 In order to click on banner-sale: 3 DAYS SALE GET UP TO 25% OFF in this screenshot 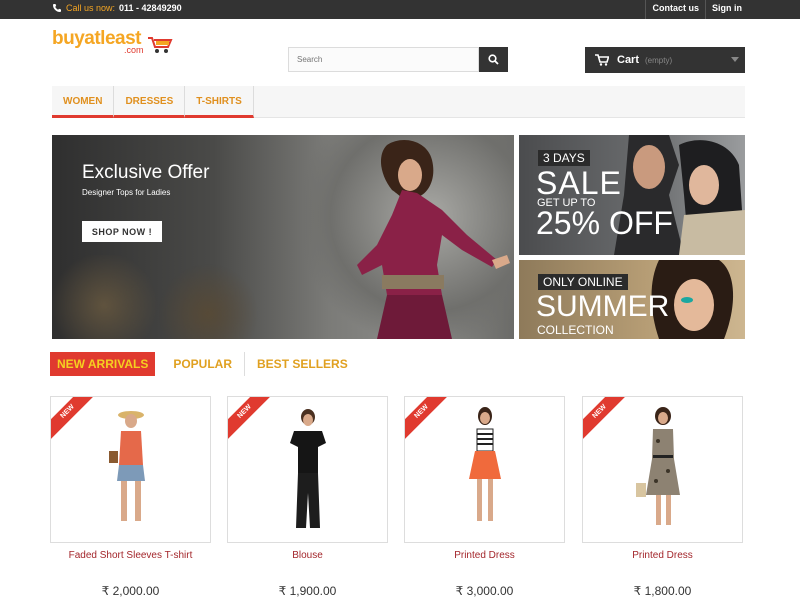, I will do `click(632, 195)`.